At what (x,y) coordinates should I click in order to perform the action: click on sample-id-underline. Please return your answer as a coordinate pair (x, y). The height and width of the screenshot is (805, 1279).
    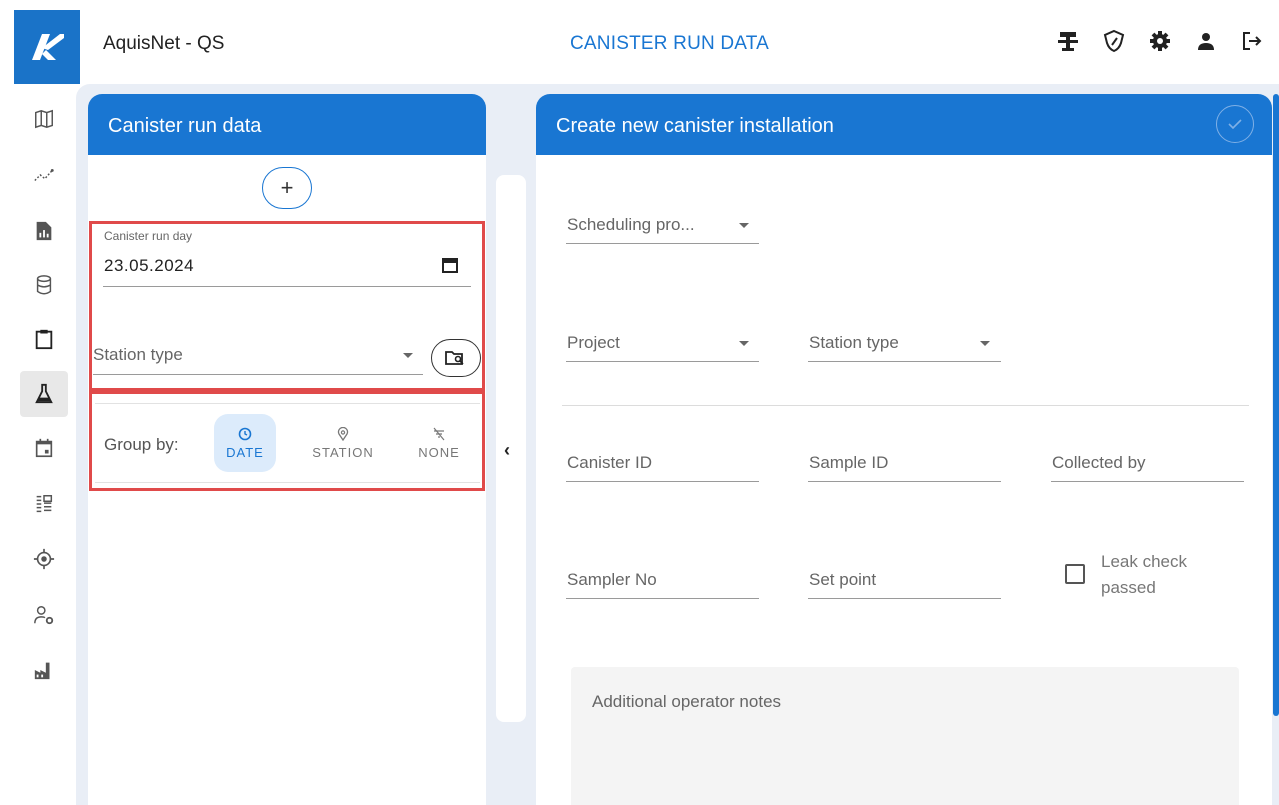
    Looking at the image, I should click on (904, 481).